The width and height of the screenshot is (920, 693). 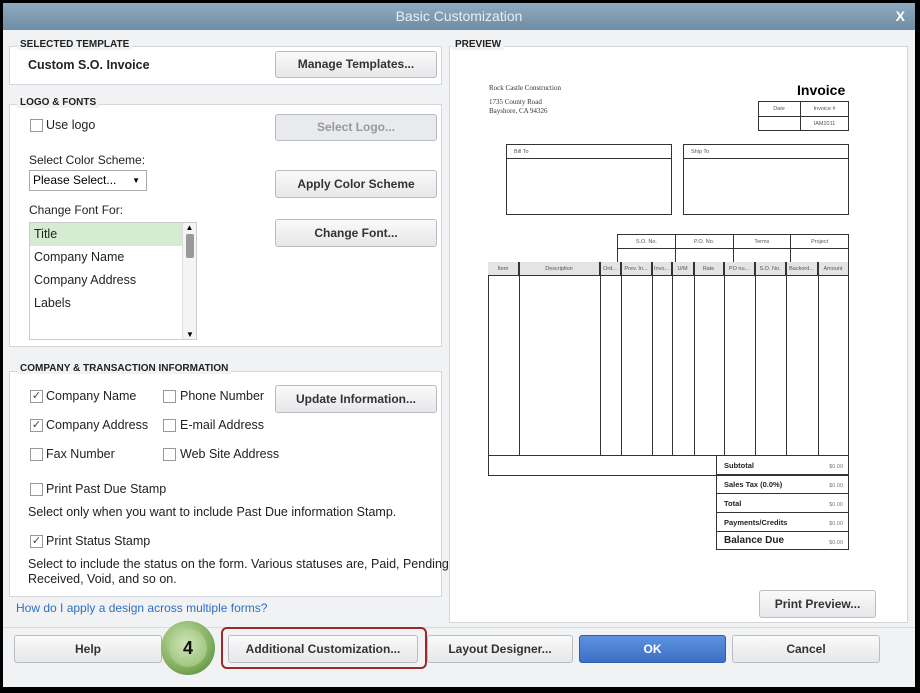 What do you see at coordinates (753, 484) in the screenshot?
I see `total-label: Sales Tax (0.0%)` at bounding box center [753, 484].